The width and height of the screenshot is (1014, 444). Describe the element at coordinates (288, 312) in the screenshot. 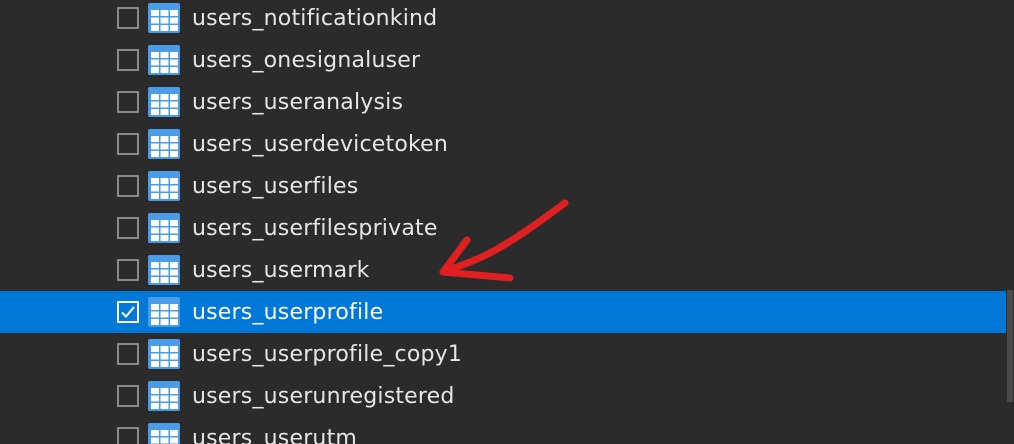

I see `table-name: users_userprofile` at that location.